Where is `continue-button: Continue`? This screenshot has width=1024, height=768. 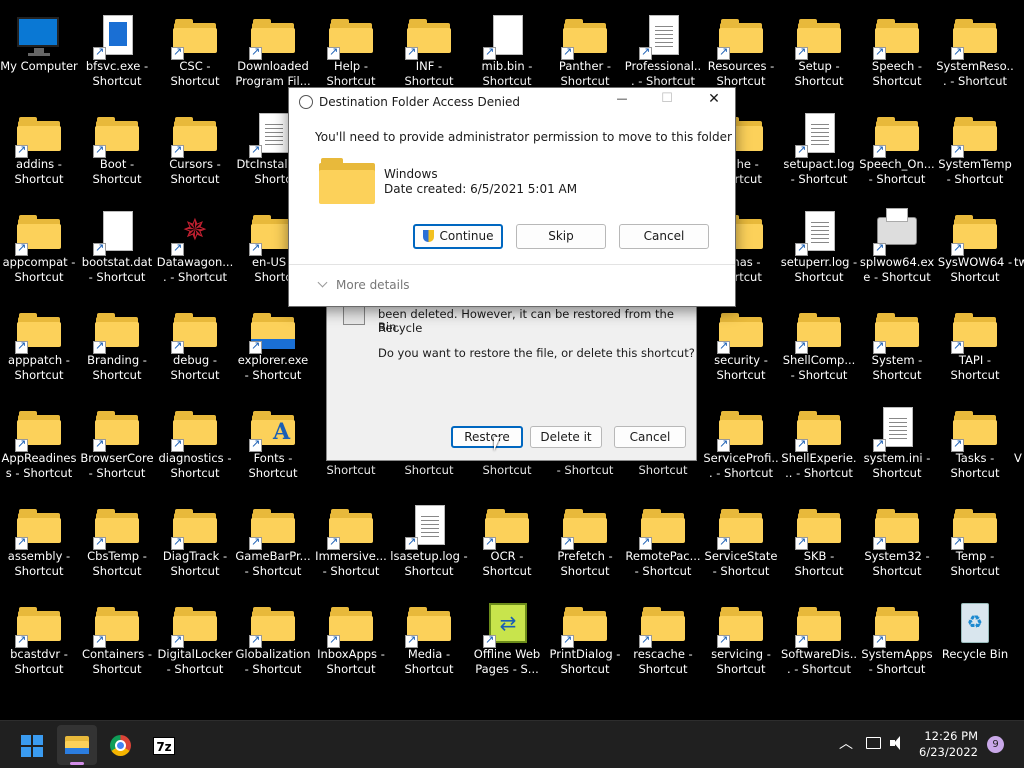
continue-button: Continue is located at coordinates (458, 236).